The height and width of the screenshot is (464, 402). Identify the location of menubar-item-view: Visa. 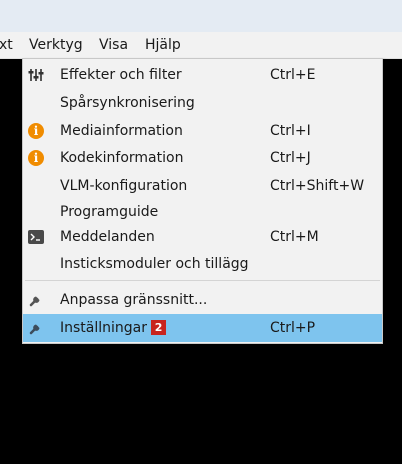
(113, 45).